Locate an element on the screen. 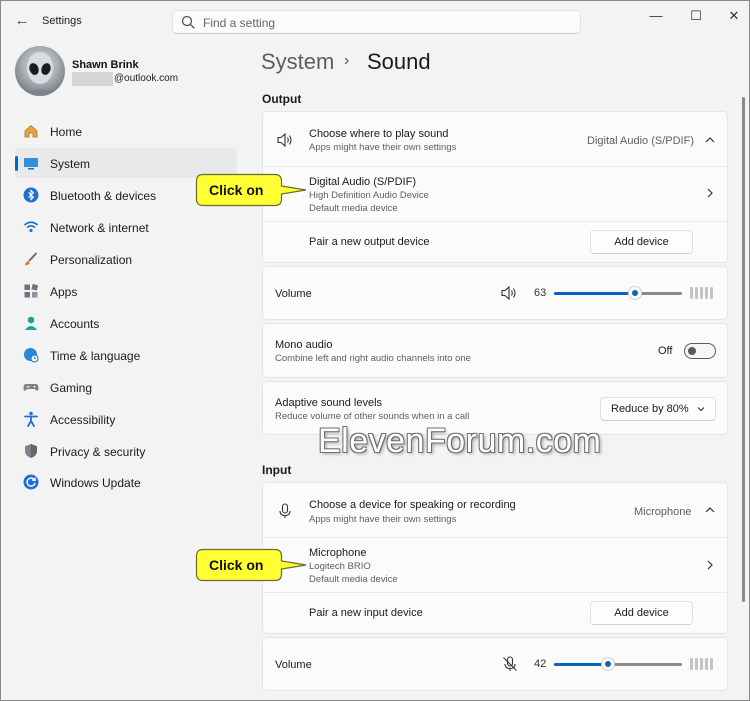 The width and height of the screenshot is (750, 701). input-section-title: Input is located at coordinates (277, 470).